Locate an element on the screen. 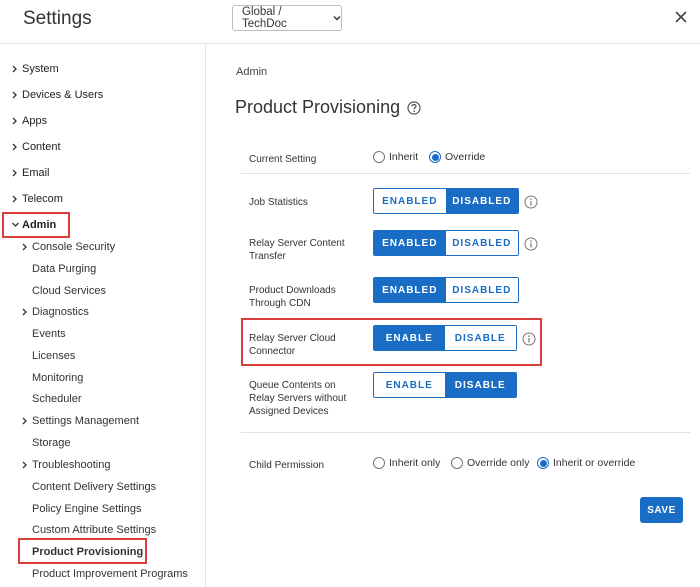  sidebar-item-monitoring: Monitoring is located at coordinates (52, 378).